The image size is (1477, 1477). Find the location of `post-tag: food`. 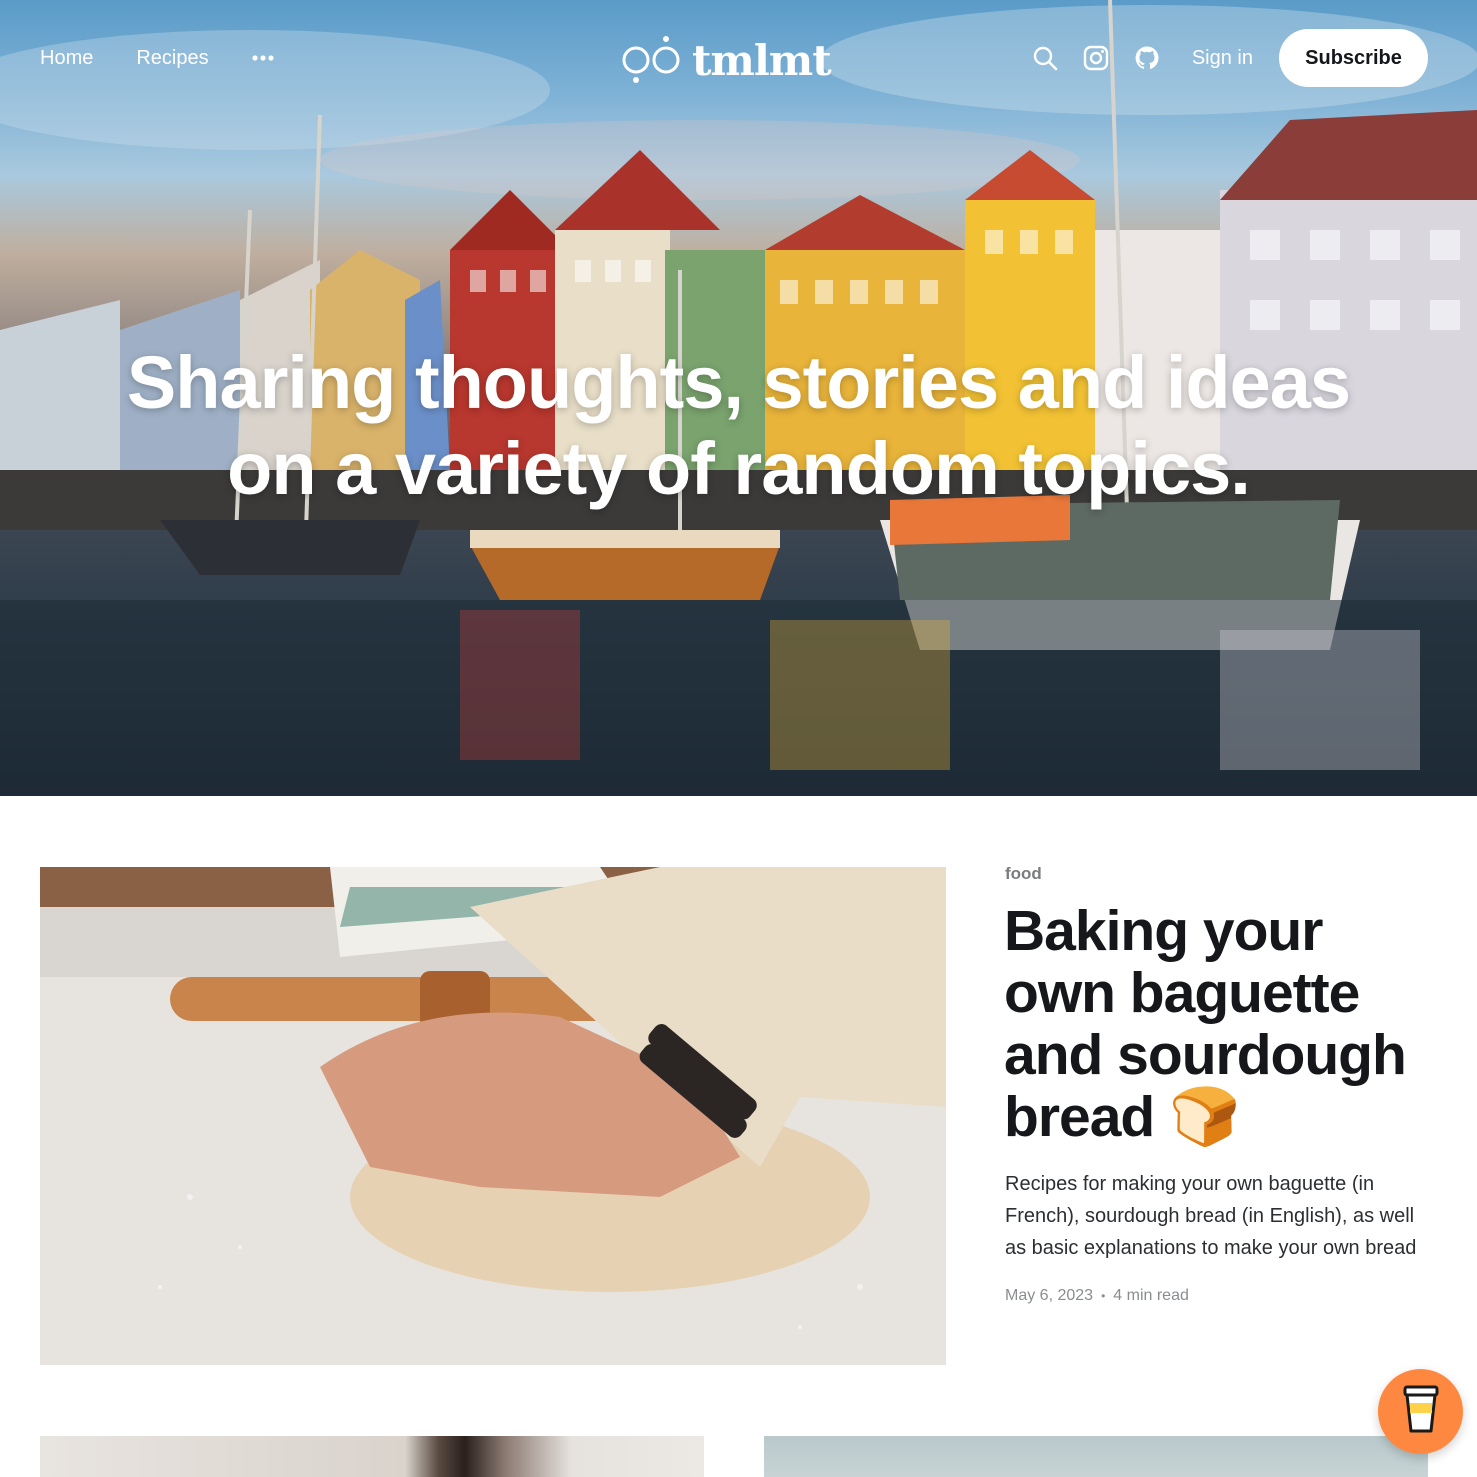

post-tag: food is located at coordinates (1023, 874).